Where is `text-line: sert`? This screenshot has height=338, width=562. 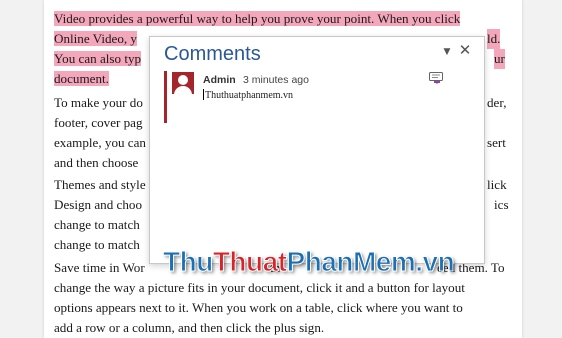
text-line: sert is located at coordinates (496, 142).